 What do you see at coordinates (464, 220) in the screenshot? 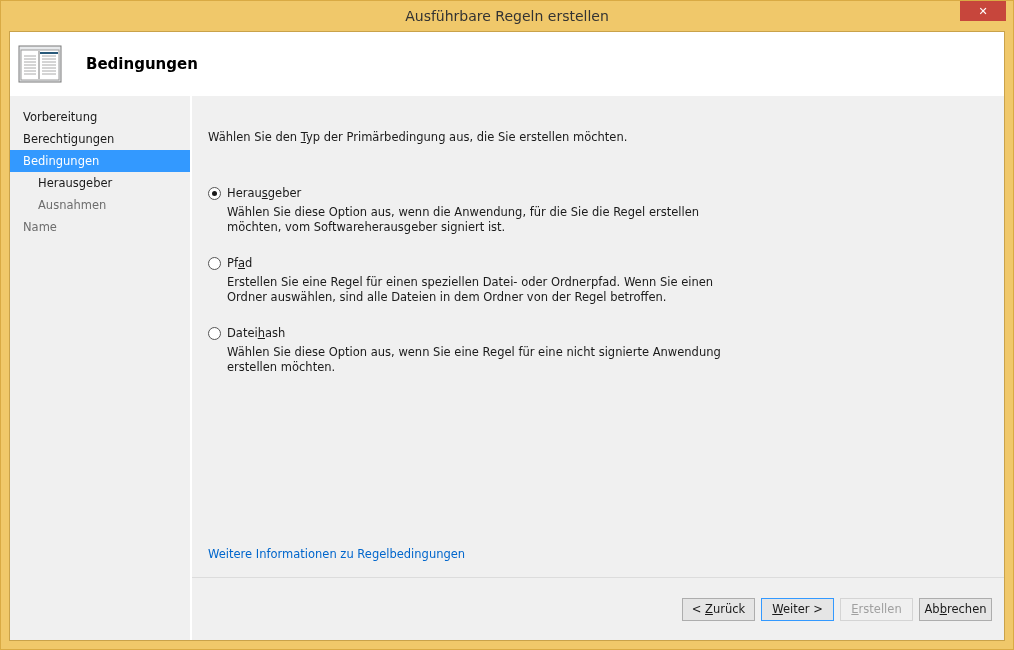
I see `option-description: Wählen Sie diese Option aus, wenn die Anwendung, für die Sie die Regel erstellen möchten, vom Softwareherausgeber signiert ist.` at bounding box center [464, 220].